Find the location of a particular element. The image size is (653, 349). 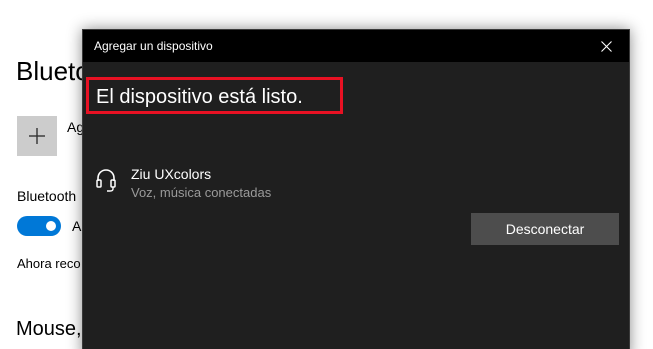

bluetooth-label: Bluetooth is located at coordinates (47, 196).